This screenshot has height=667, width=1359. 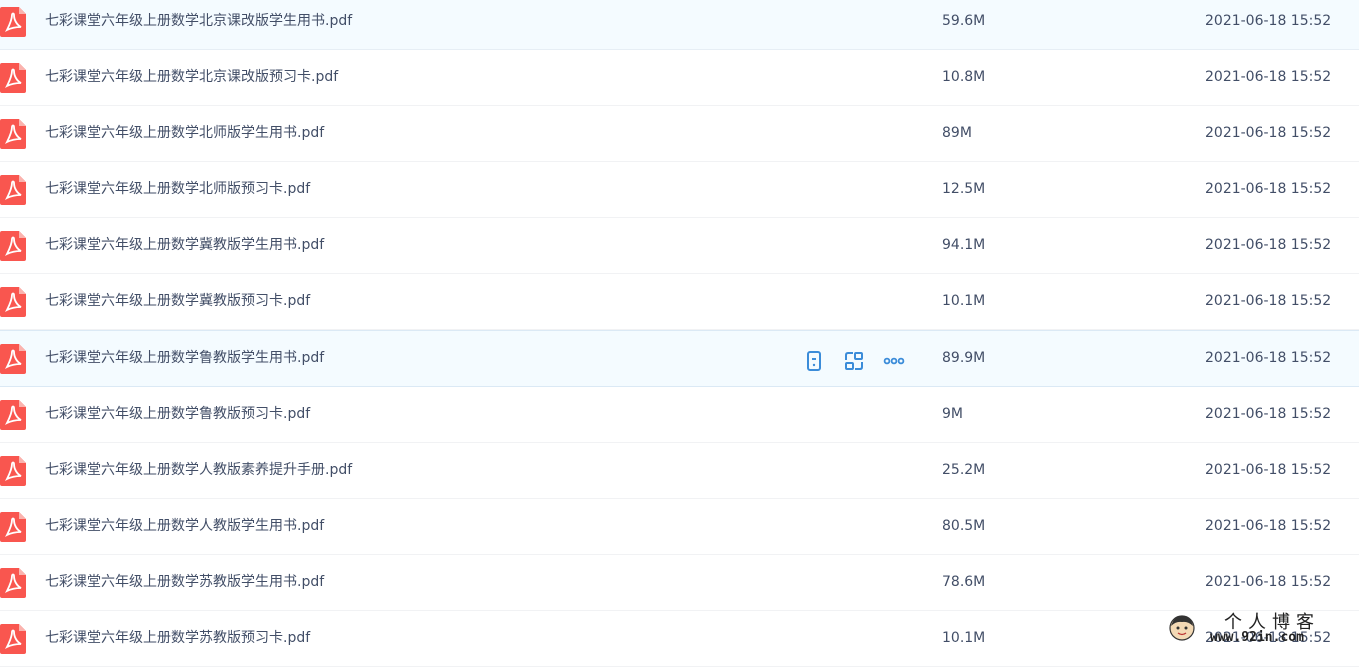 What do you see at coordinates (964, 358) in the screenshot?
I see `file-size: 89.9M` at bounding box center [964, 358].